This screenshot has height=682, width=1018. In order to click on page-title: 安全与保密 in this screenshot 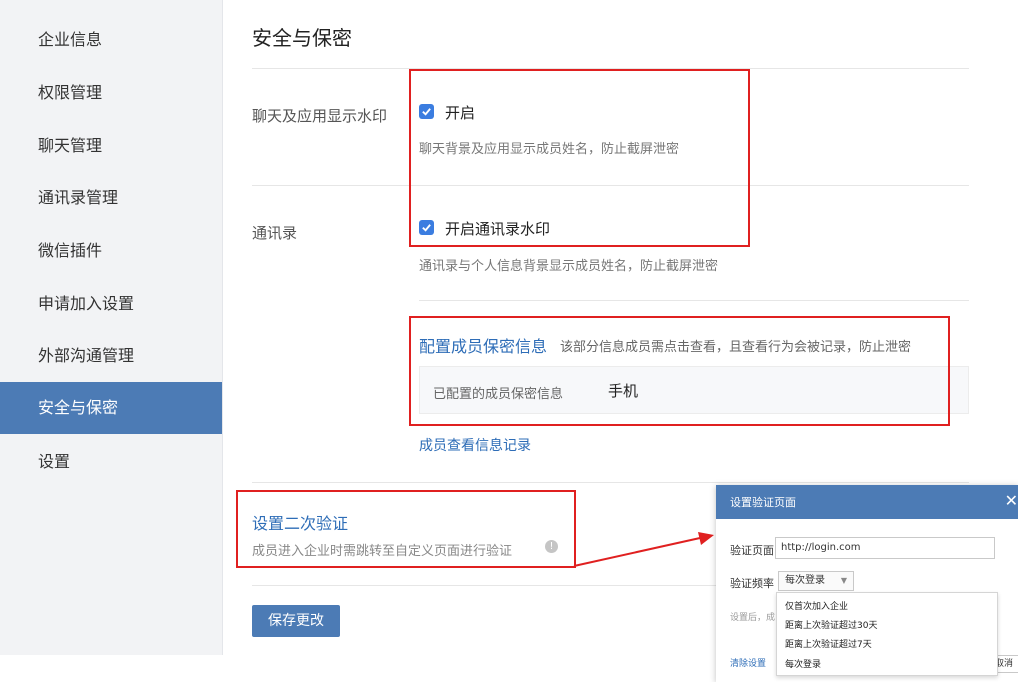, I will do `click(302, 38)`.